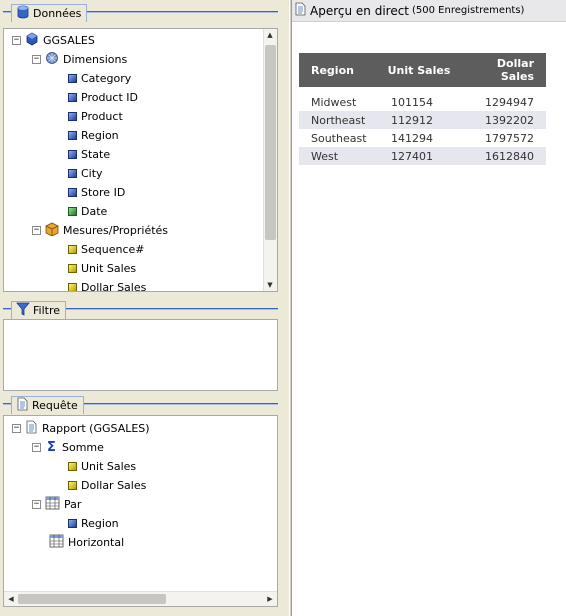 The image size is (566, 616). I want to click on horizontal-scrollbar: ◀ ▶, so click(140, 598).